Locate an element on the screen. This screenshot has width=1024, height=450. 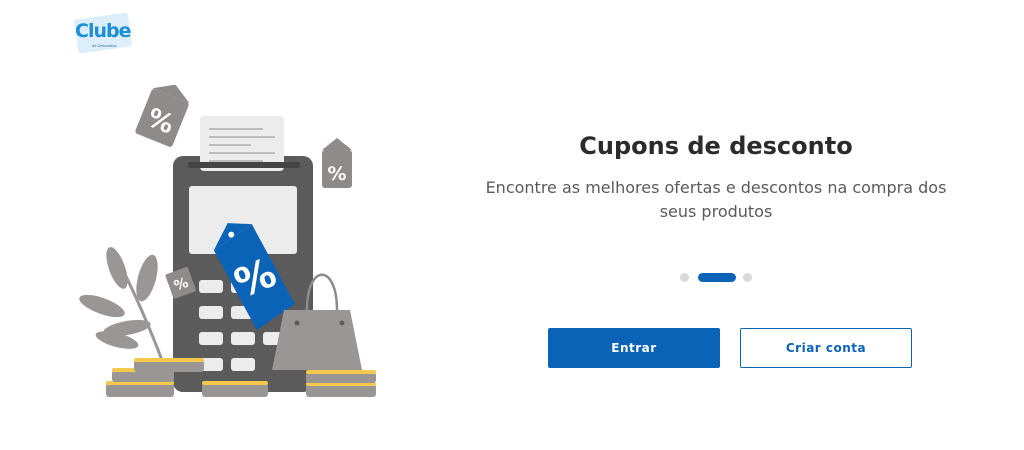
brand-logo: Clube de Descontos is located at coordinates (103, 33).